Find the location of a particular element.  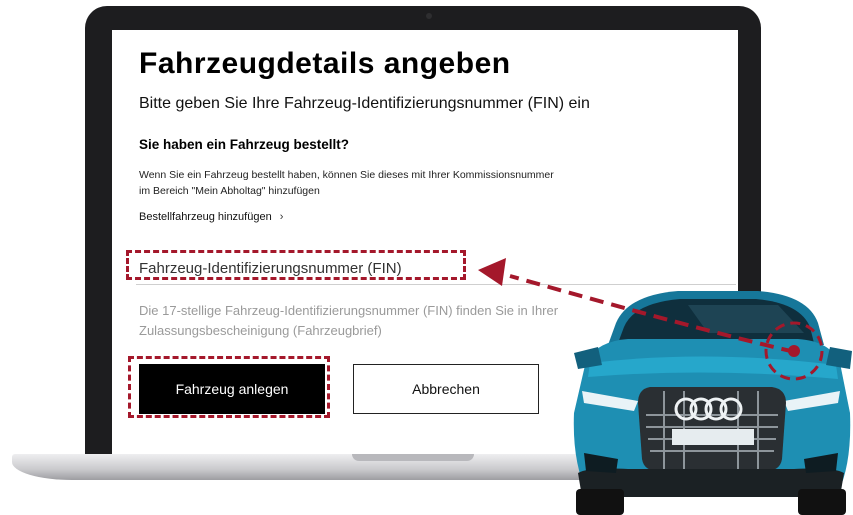

cancel-button: Abbrechen is located at coordinates (446, 389).